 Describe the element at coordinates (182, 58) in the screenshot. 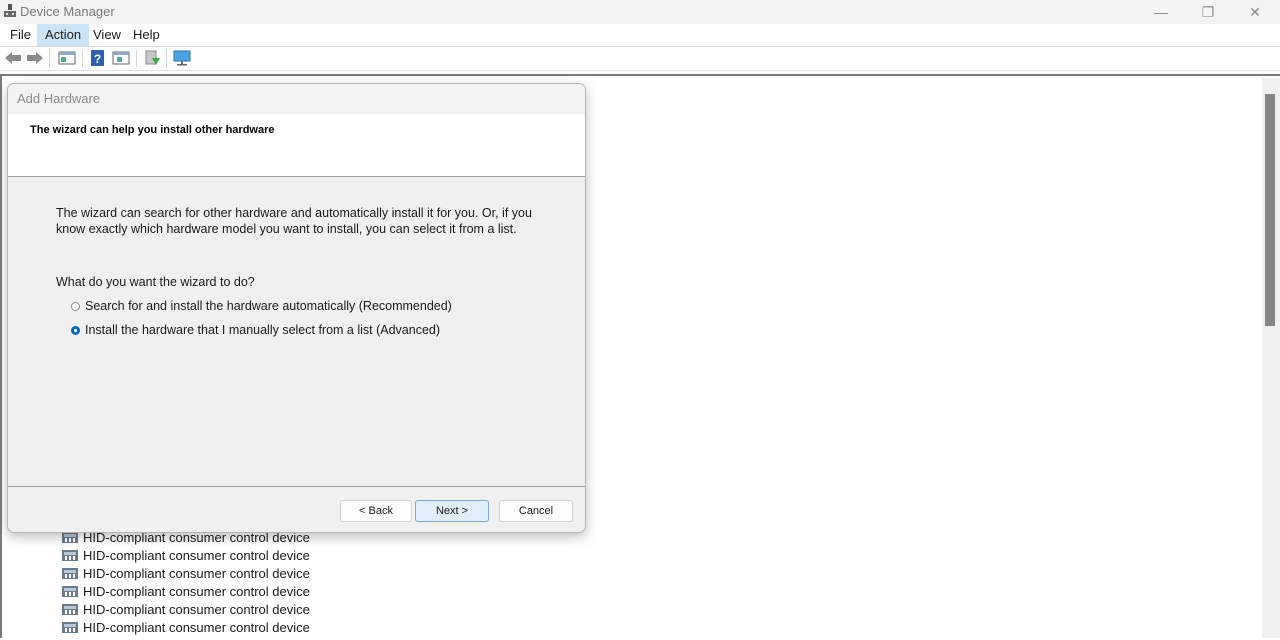

I see `scan-hardware-changes-icon` at that location.